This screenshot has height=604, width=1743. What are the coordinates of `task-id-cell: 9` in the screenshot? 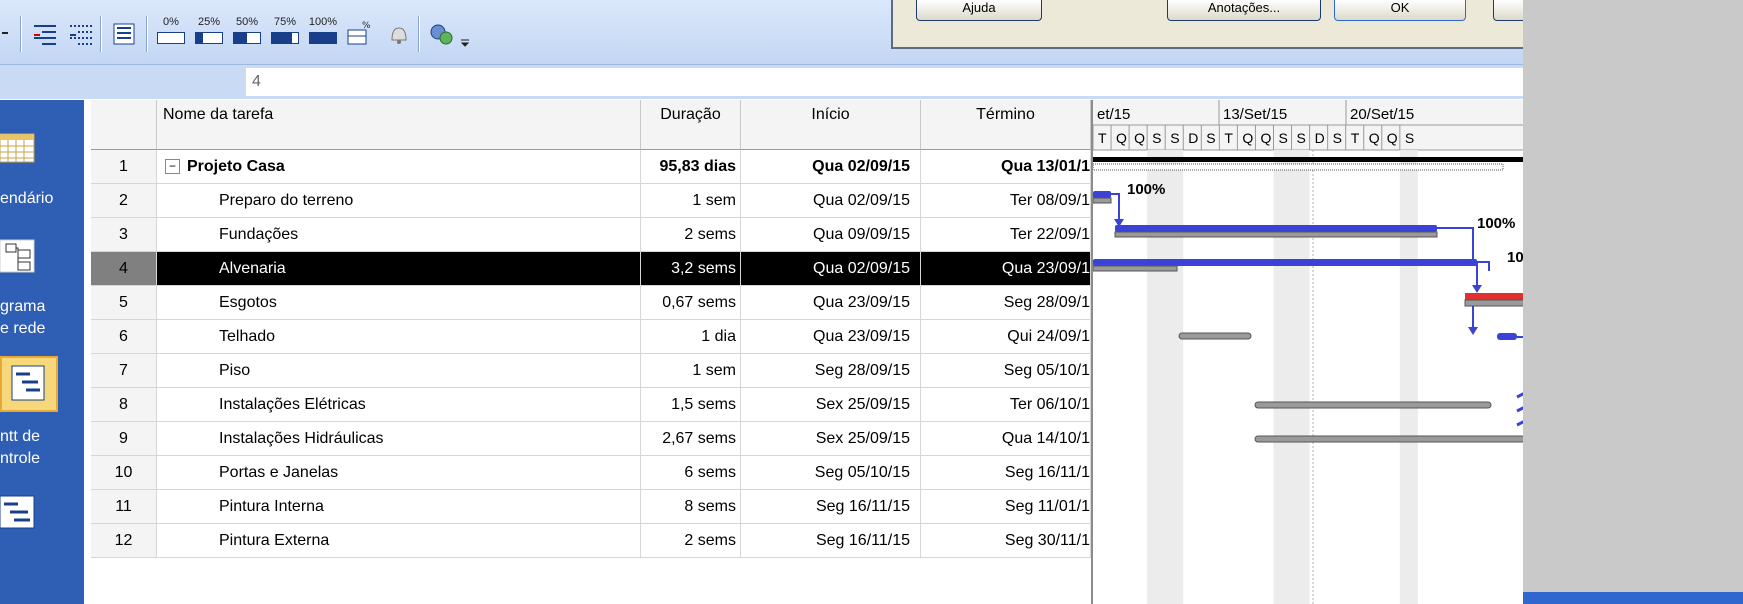 It's located at (124, 438).